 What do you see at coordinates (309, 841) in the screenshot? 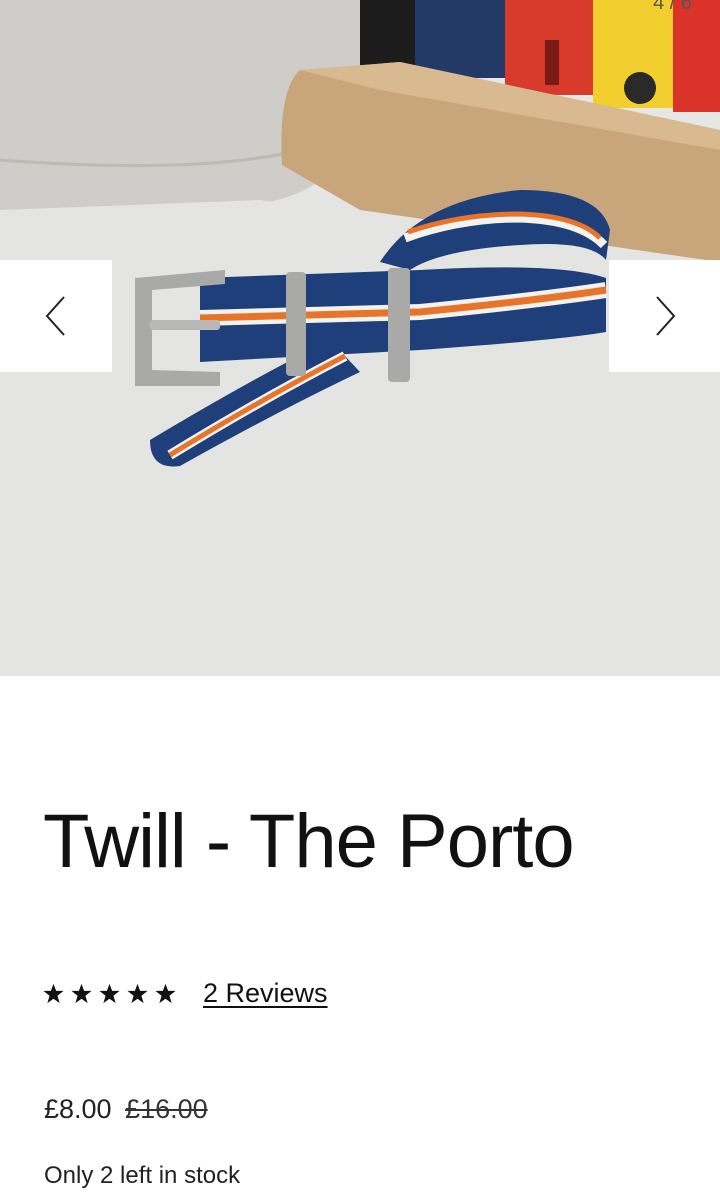
I see `product-title: Twill - The Porto` at bounding box center [309, 841].